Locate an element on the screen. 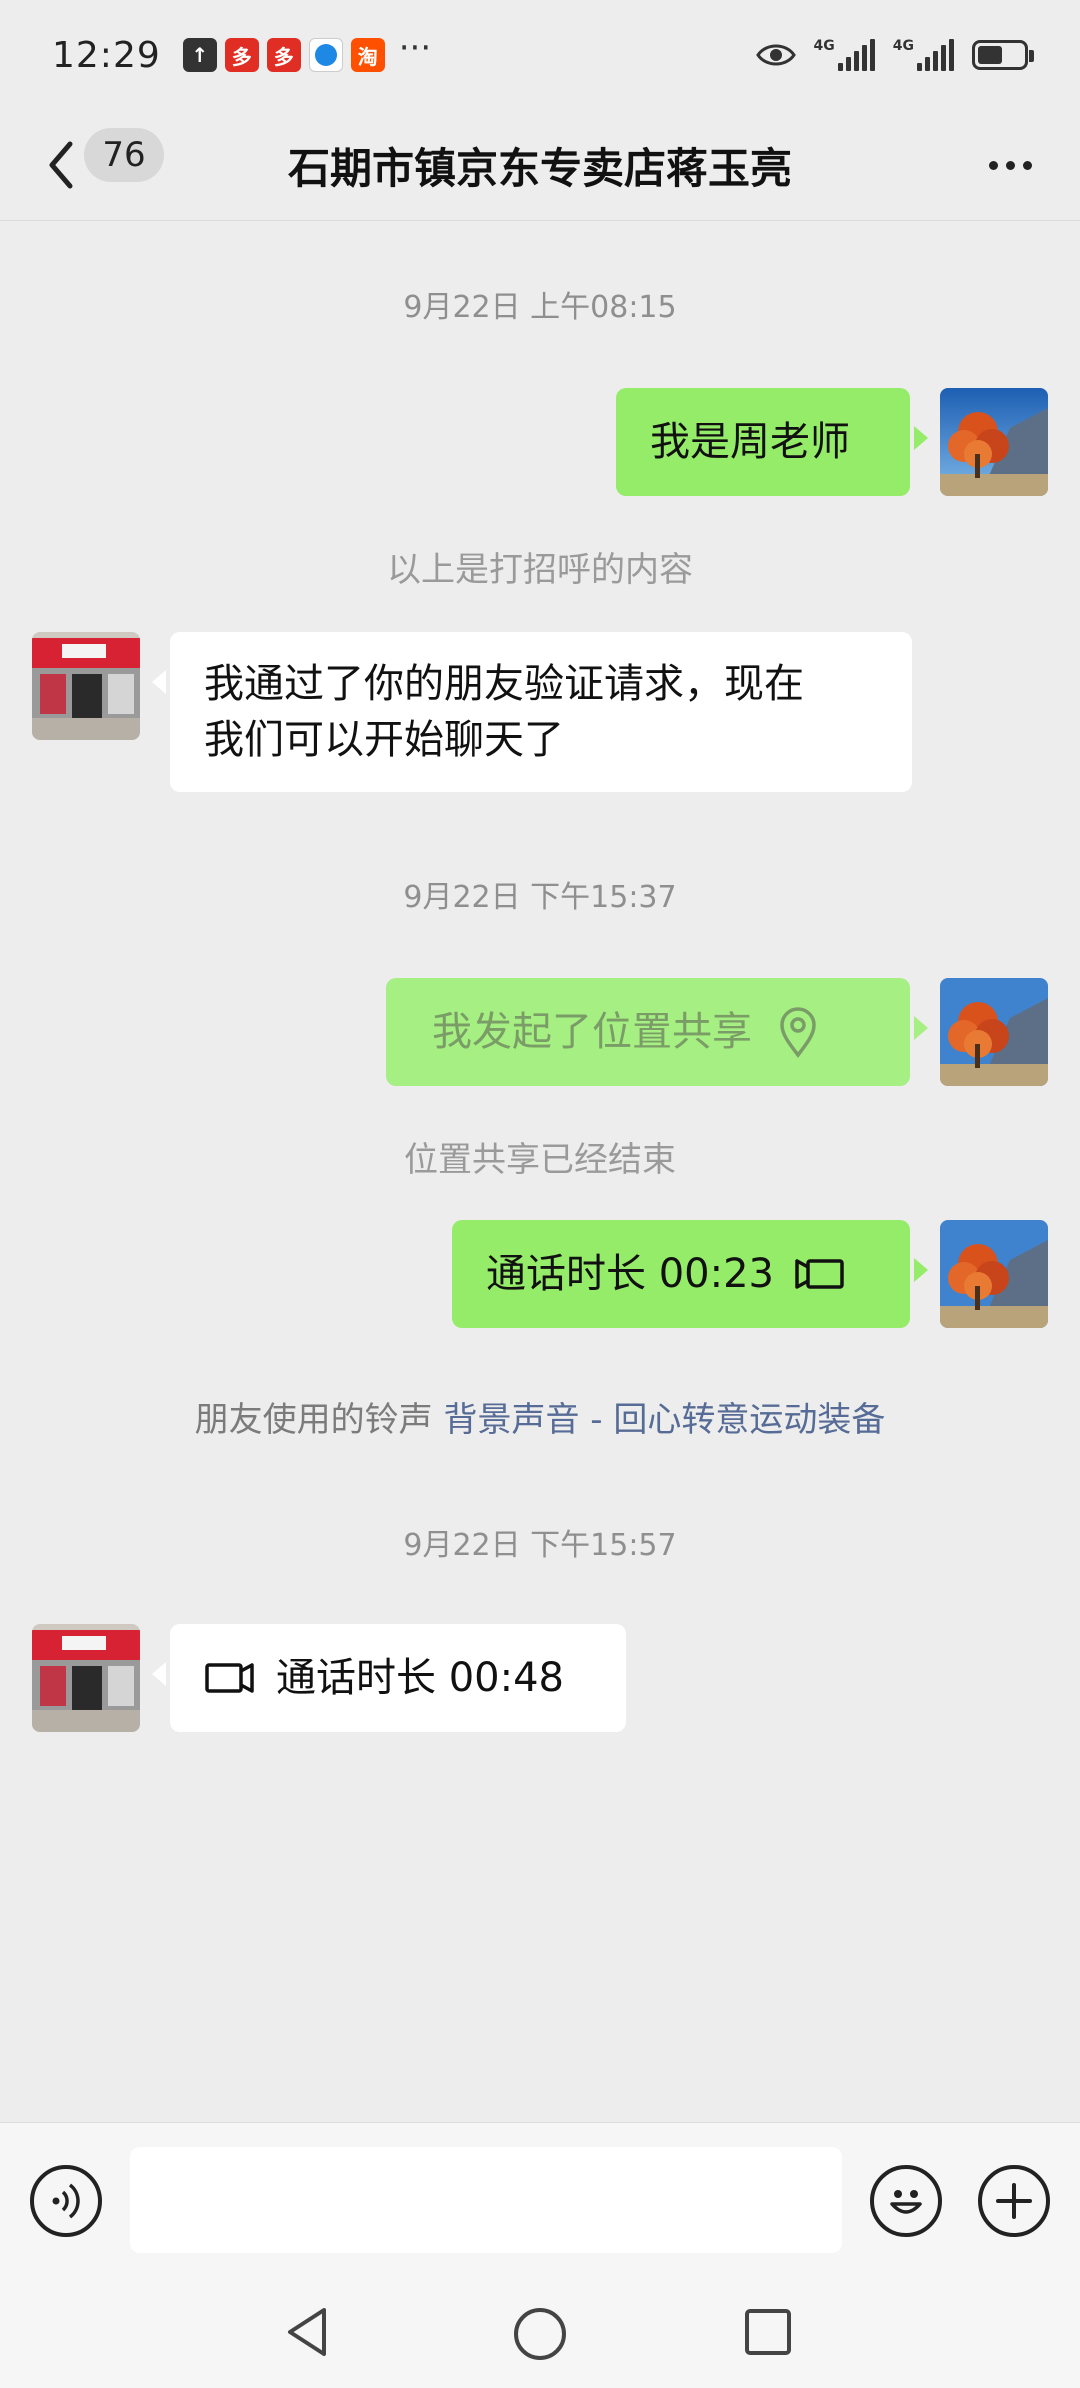 This screenshot has height=2388, width=1080. received-call-bubble: 通话时长 00:48 is located at coordinates (389, 1678).